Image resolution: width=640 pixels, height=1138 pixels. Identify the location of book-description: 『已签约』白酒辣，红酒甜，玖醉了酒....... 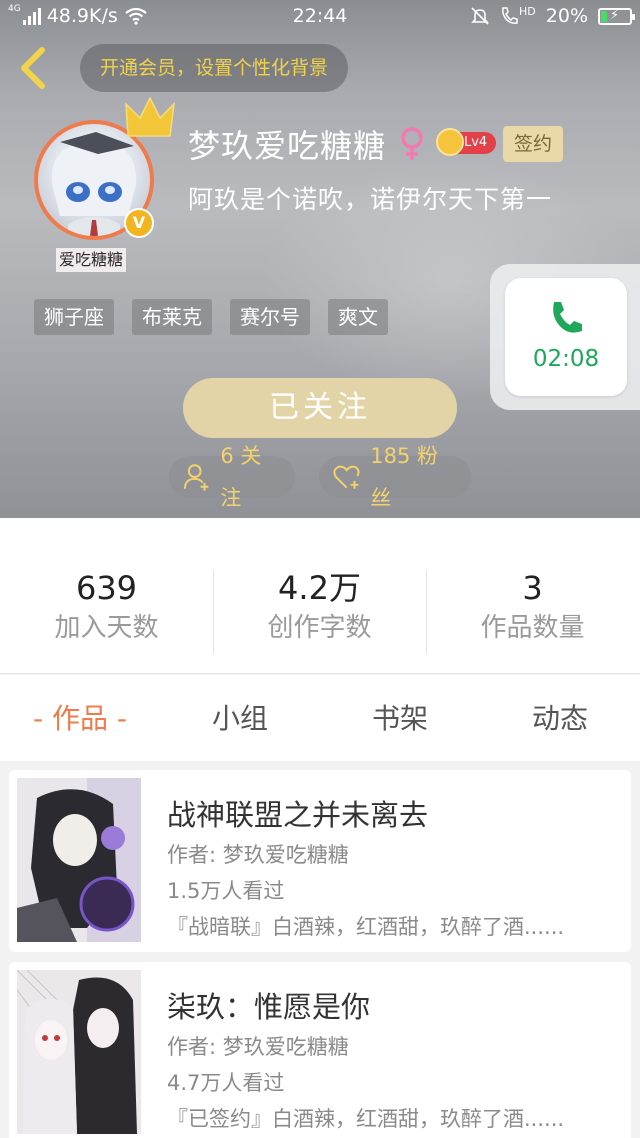
(366, 1119).